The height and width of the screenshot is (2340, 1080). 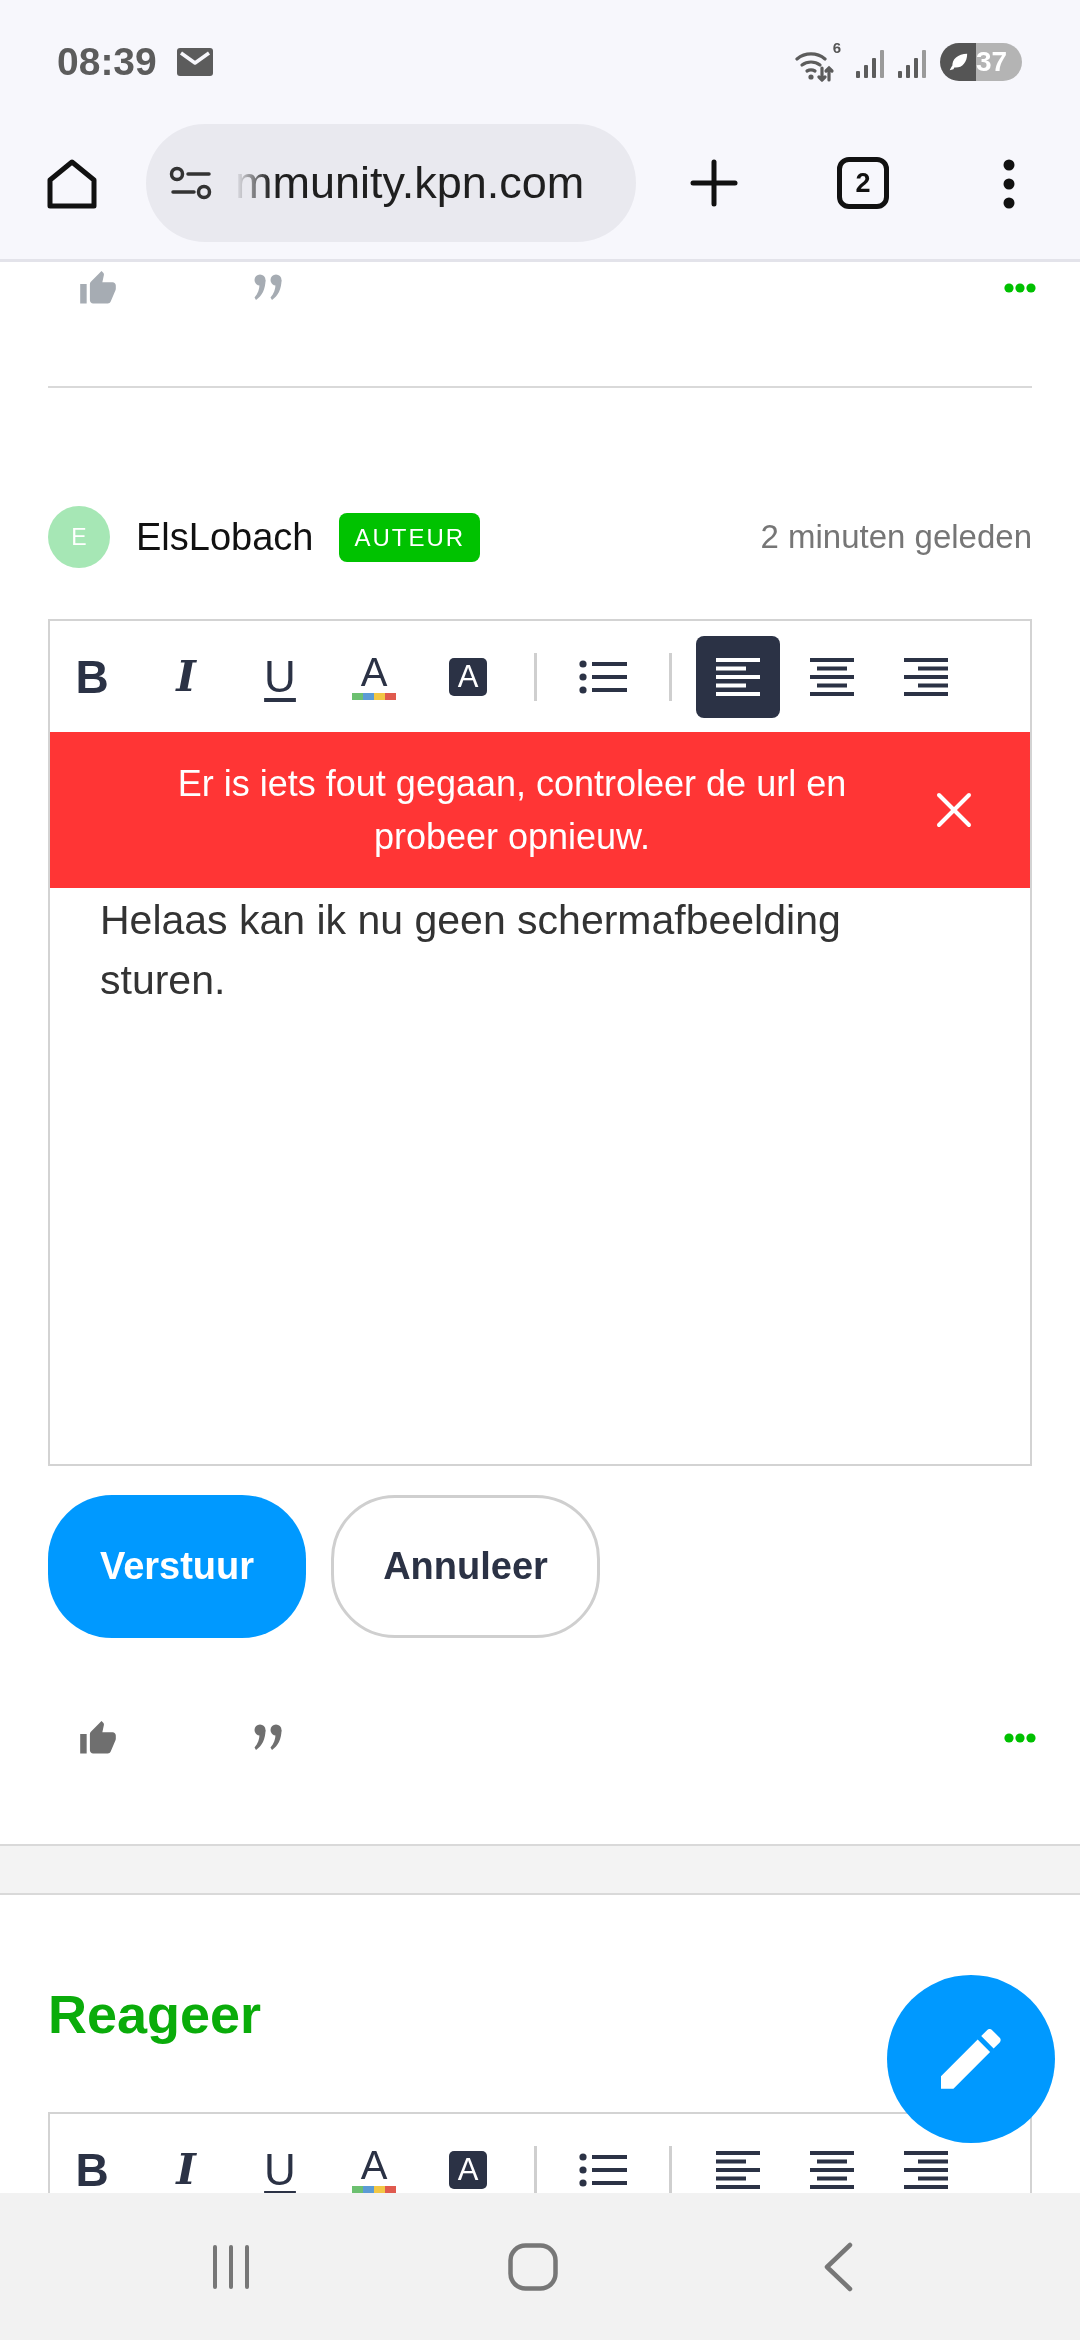 I want to click on pencil-icon, so click(x=971, y=2059).